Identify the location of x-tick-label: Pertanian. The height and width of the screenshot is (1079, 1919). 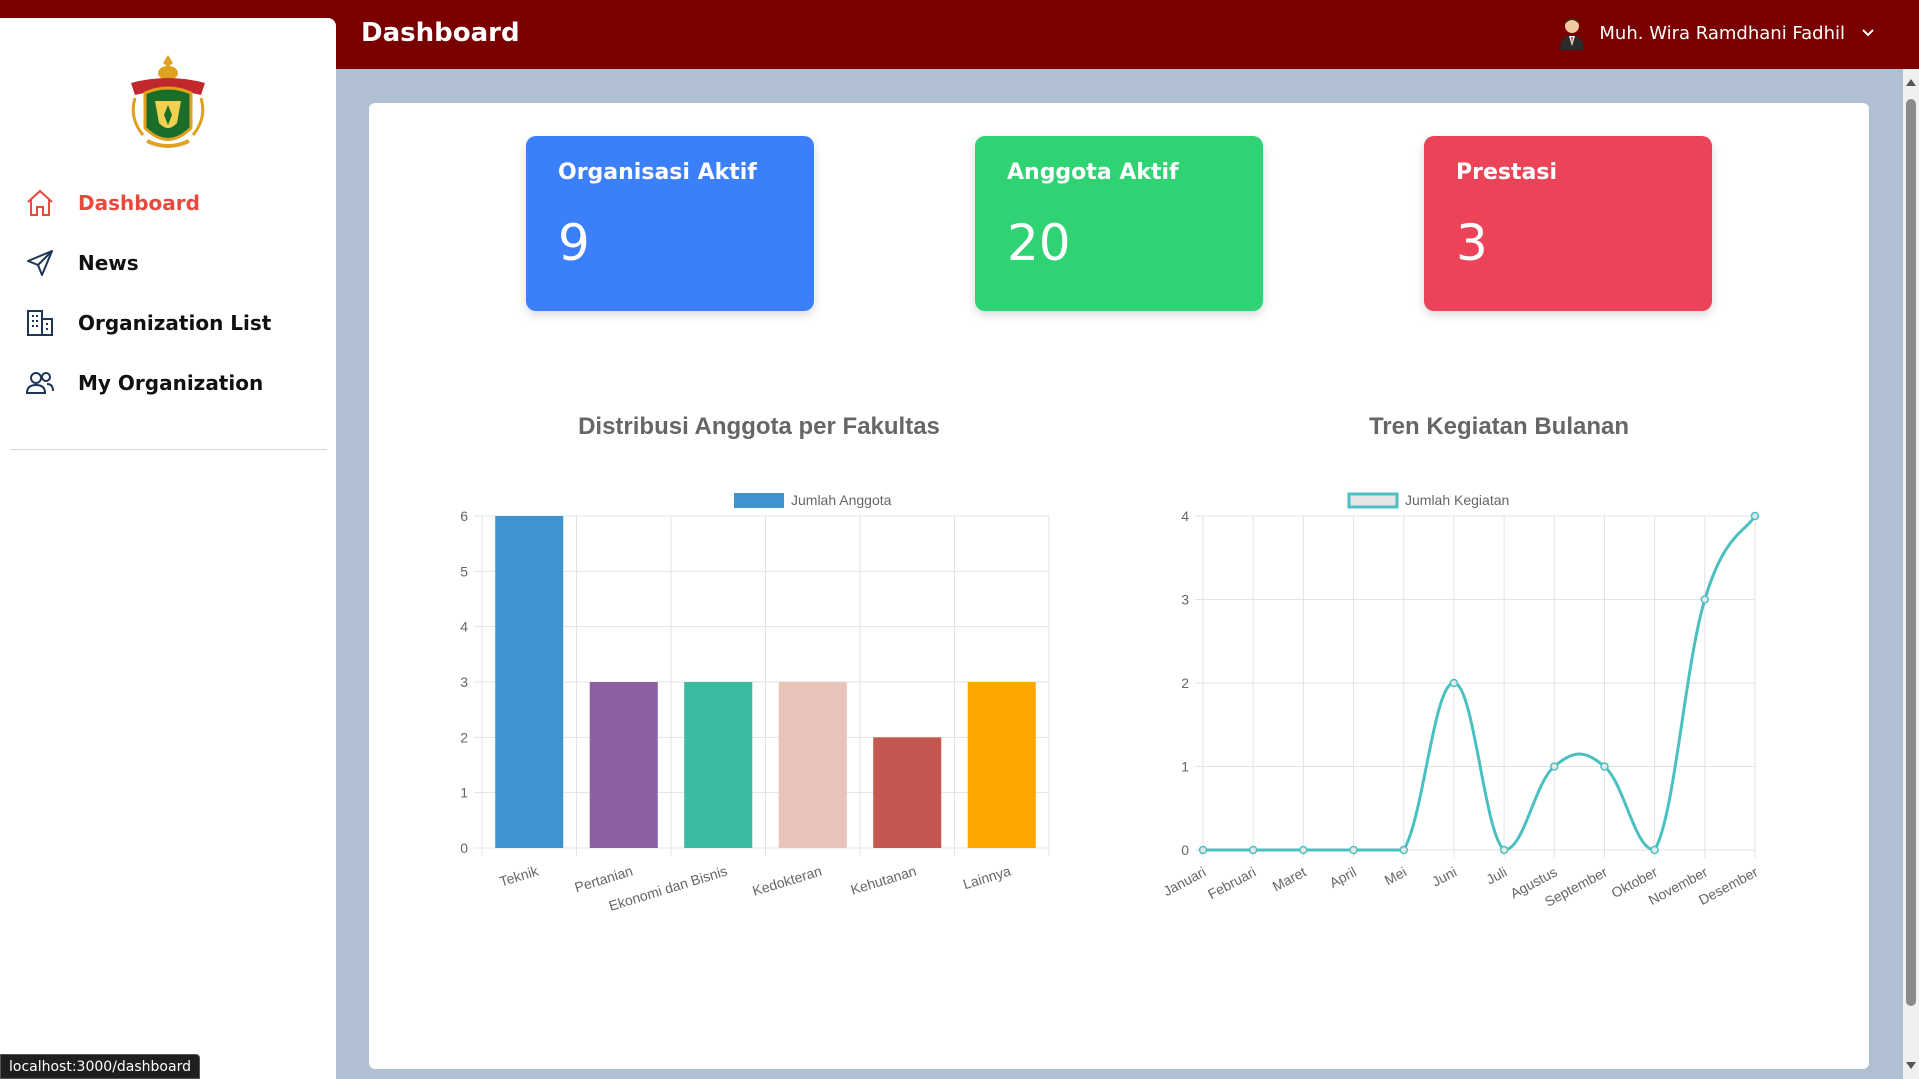
(604, 879).